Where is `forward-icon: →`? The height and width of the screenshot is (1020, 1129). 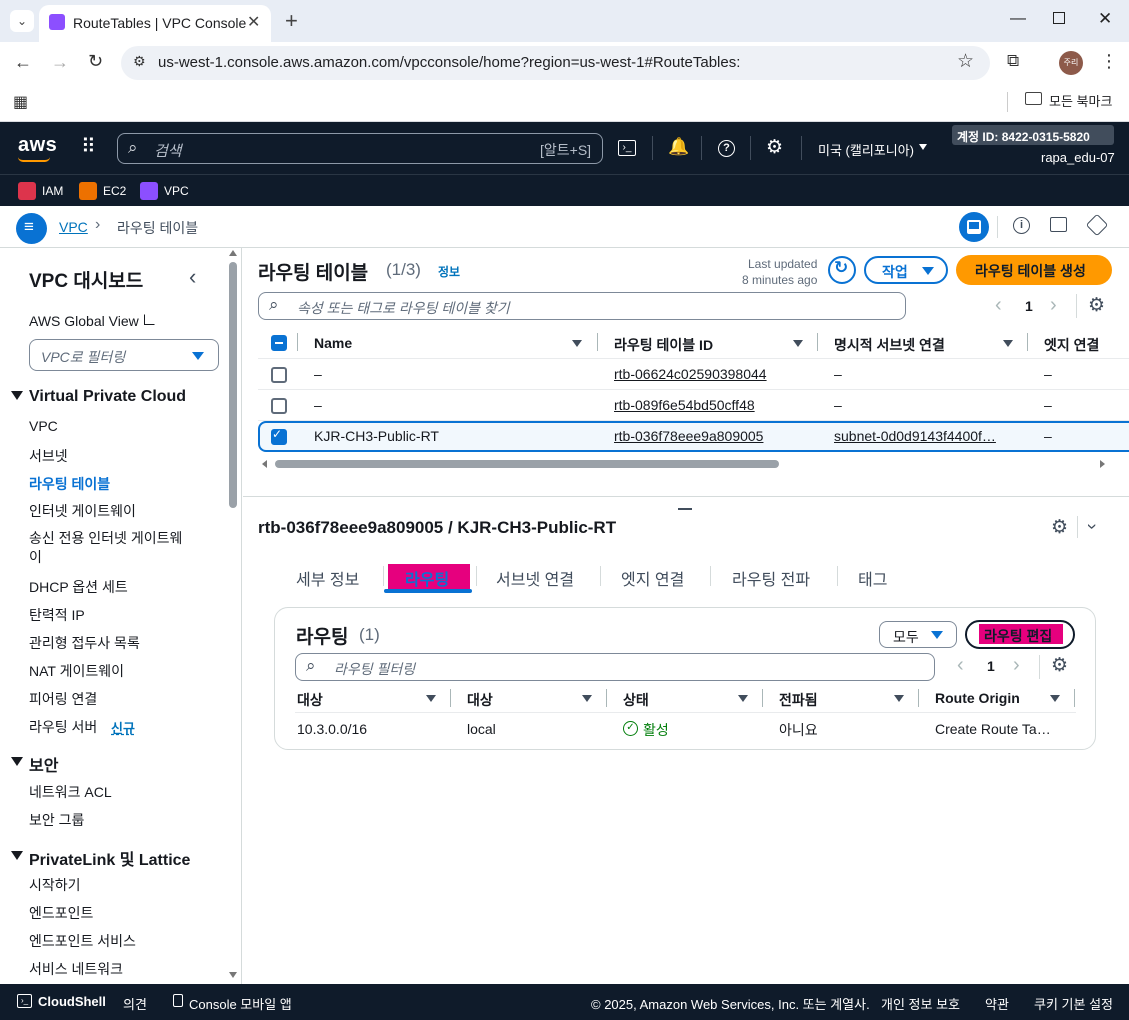 forward-icon: → is located at coordinates (60, 62).